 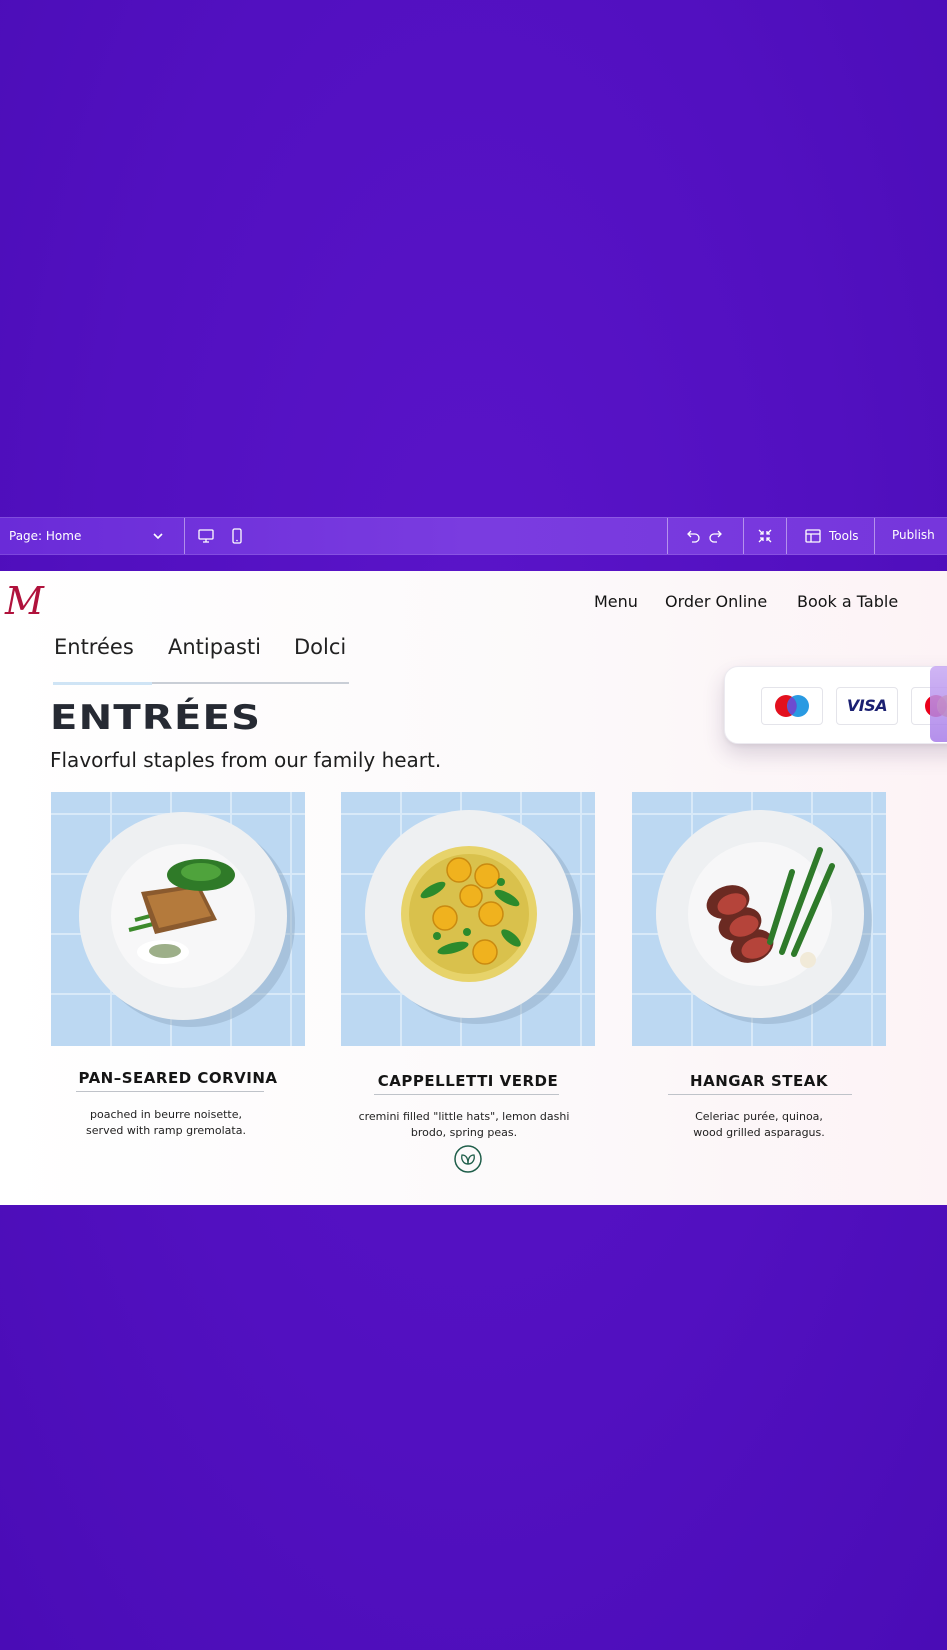 I want to click on undo-icon, so click(x=693, y=536).